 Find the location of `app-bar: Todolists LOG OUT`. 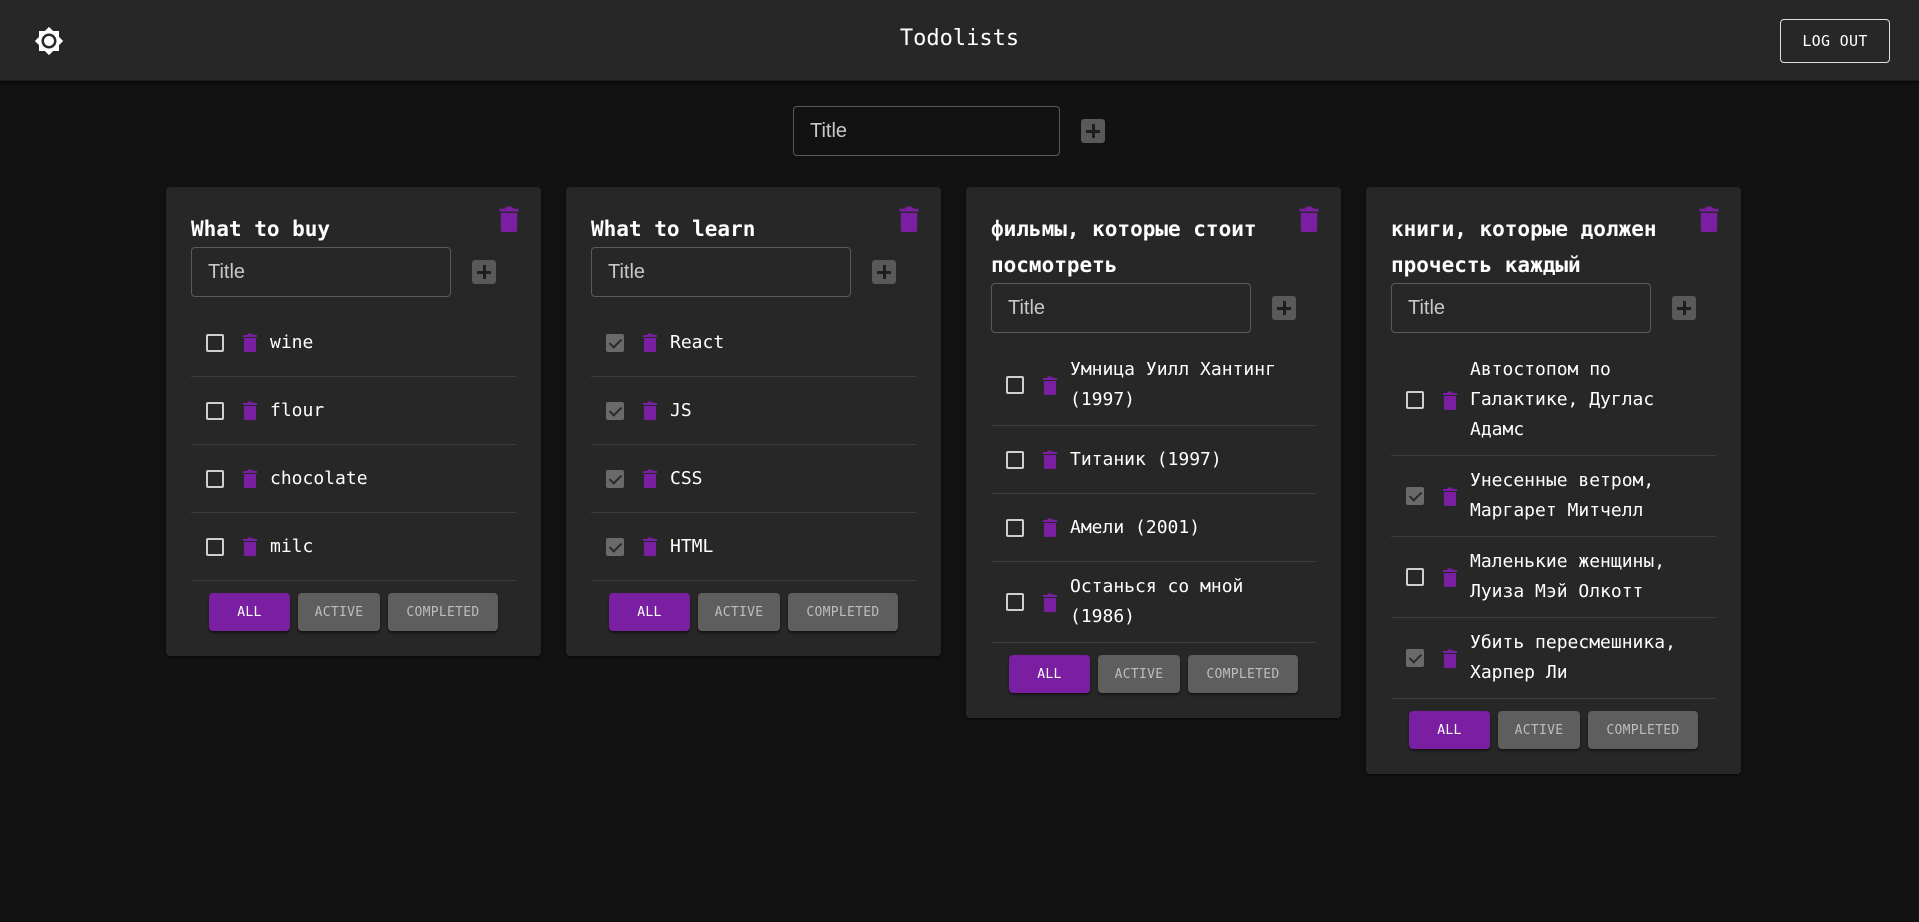

app-bar: Todolists LOG OUT is located at coordinates (959, 40).